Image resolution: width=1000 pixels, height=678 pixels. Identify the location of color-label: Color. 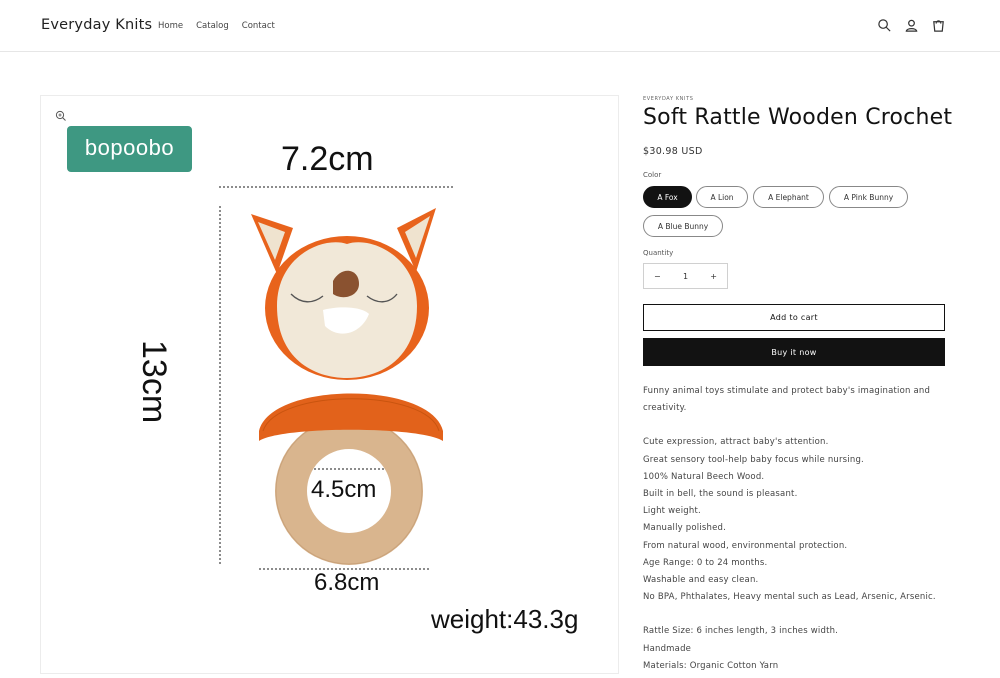
(652, 175).